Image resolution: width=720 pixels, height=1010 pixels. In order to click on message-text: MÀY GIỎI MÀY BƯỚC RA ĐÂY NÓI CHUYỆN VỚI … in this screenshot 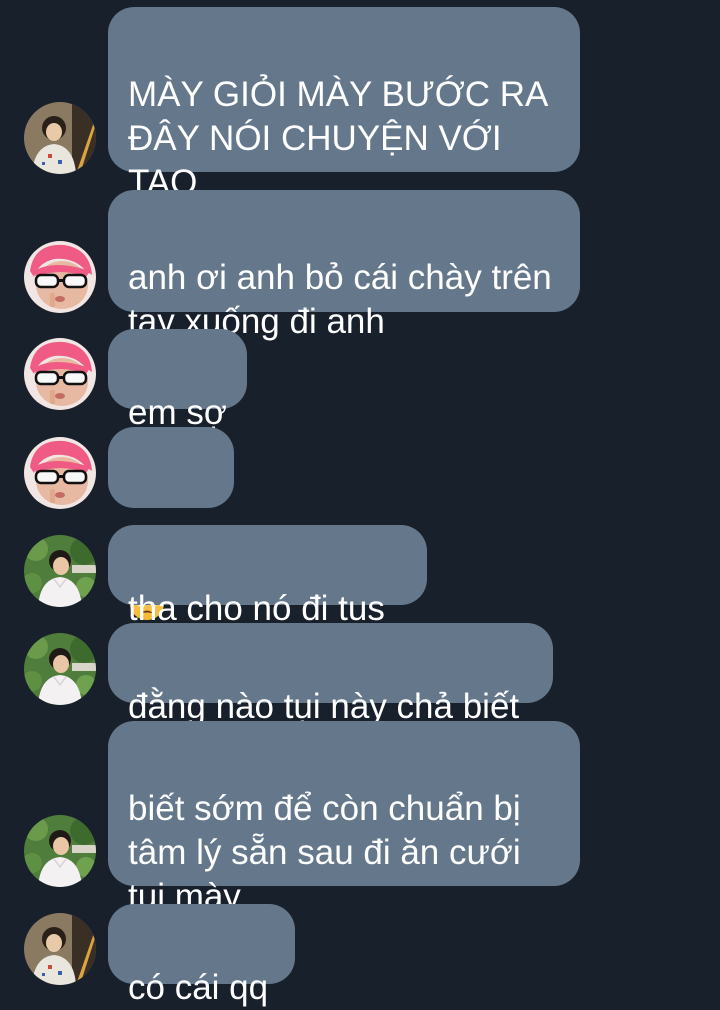, I will do `click(338, 138)`.